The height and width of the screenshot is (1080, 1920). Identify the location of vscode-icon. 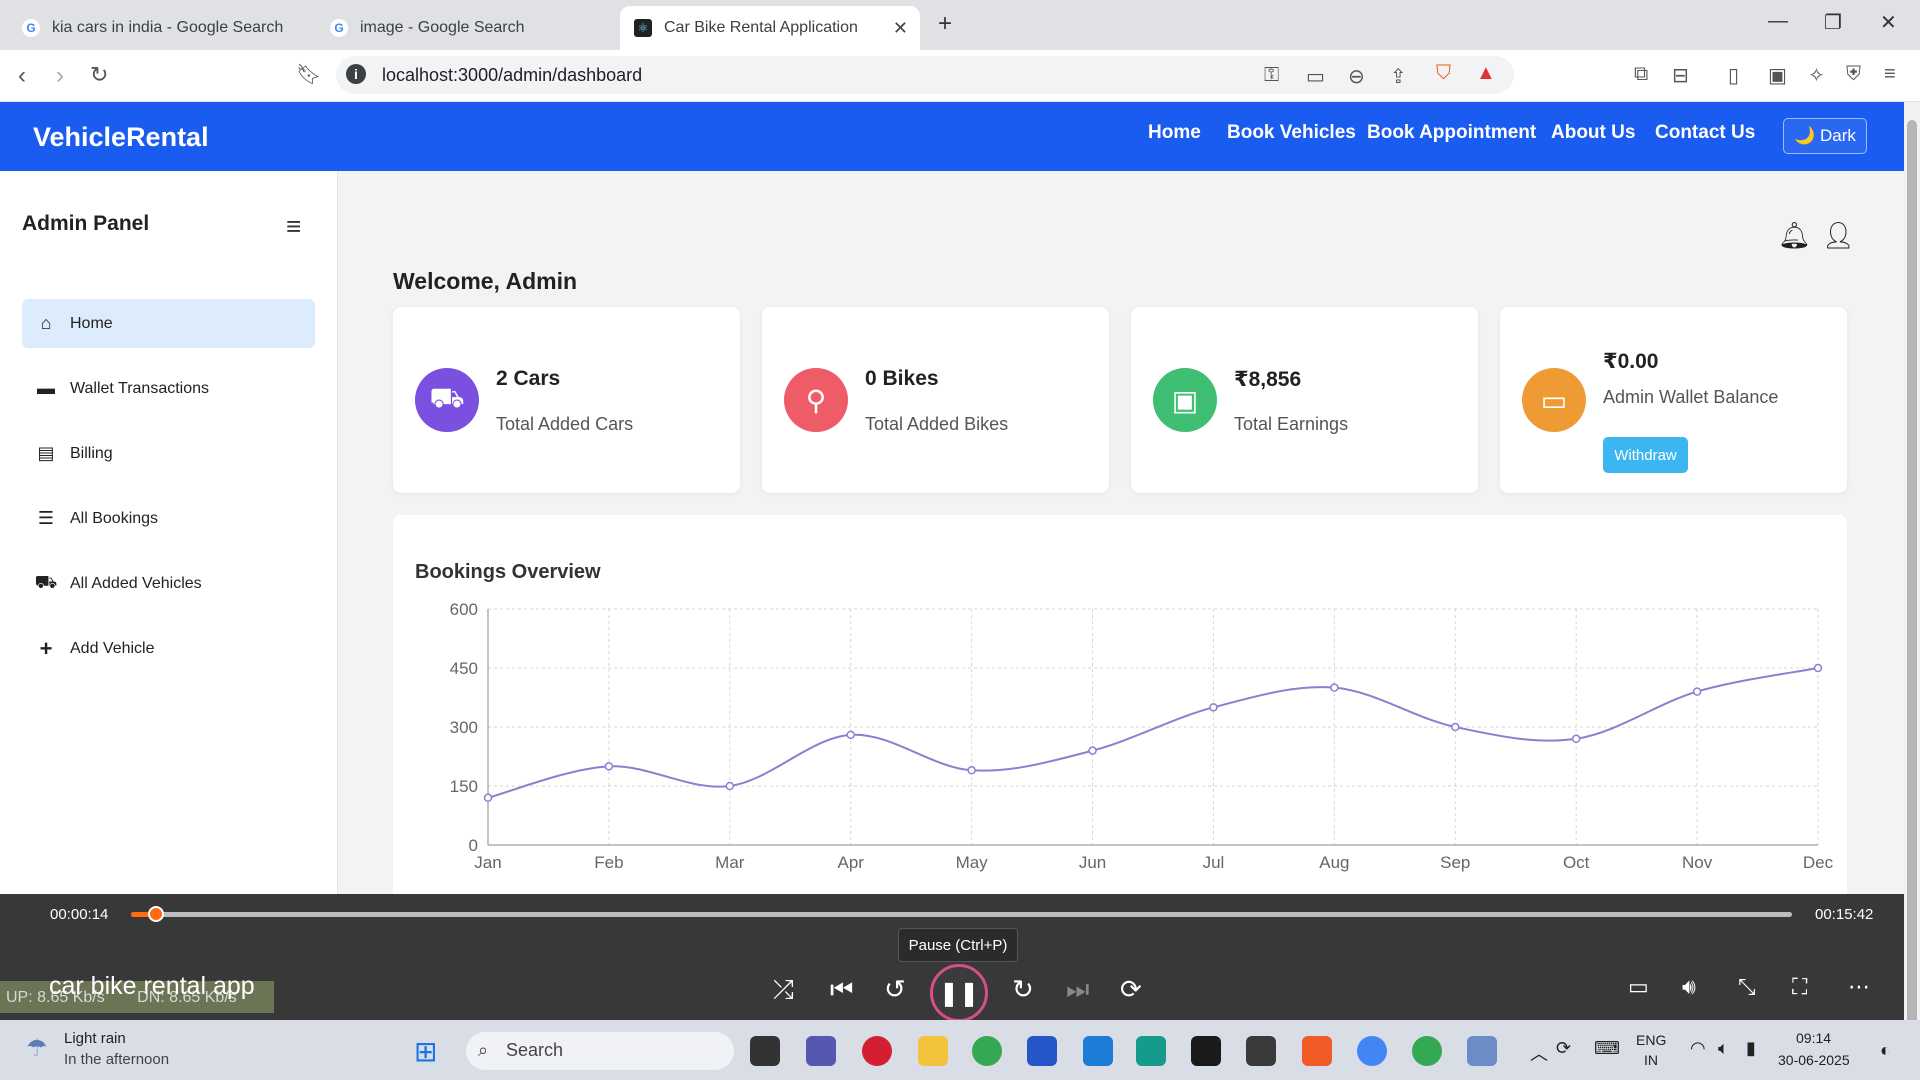
(1098, 1051).